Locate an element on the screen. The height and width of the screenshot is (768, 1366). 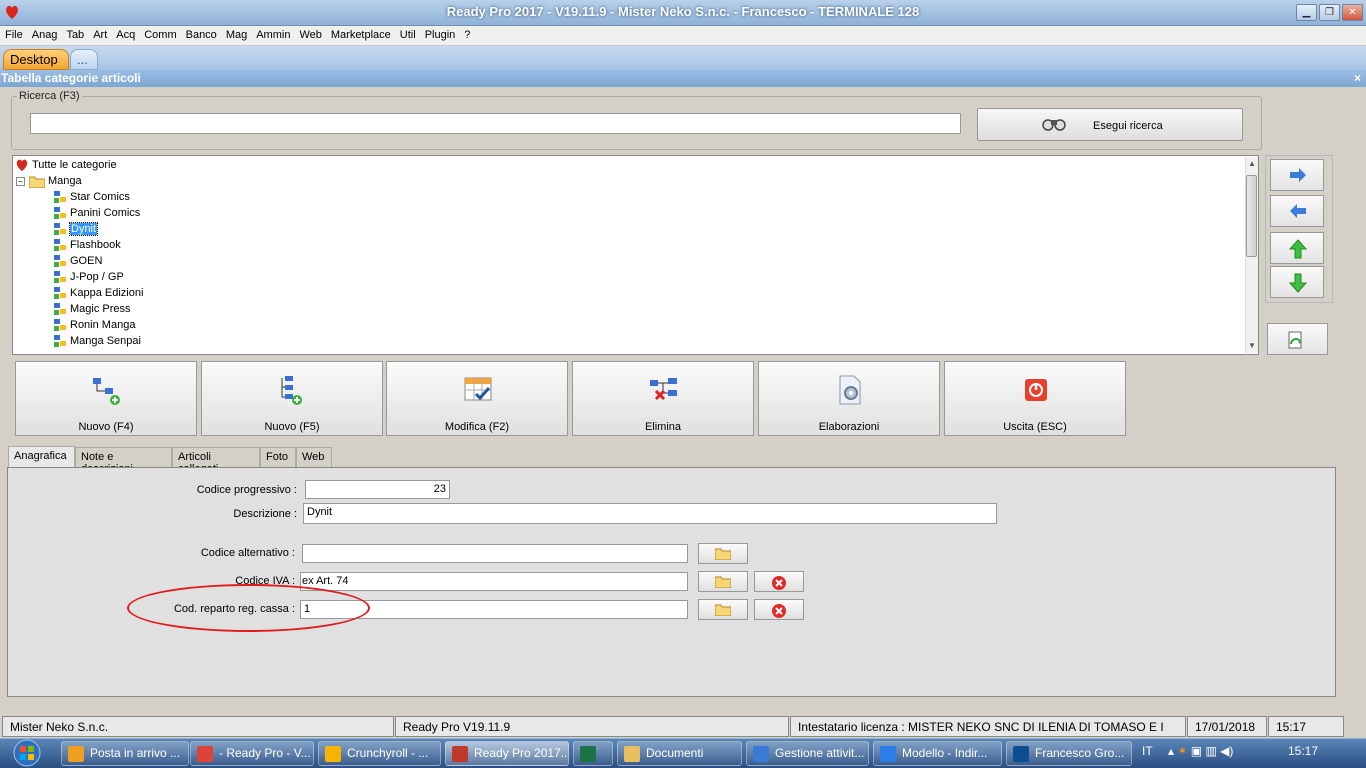
tab-articoli-collegati: Articoli collegati is located at coordinates (216, 461).